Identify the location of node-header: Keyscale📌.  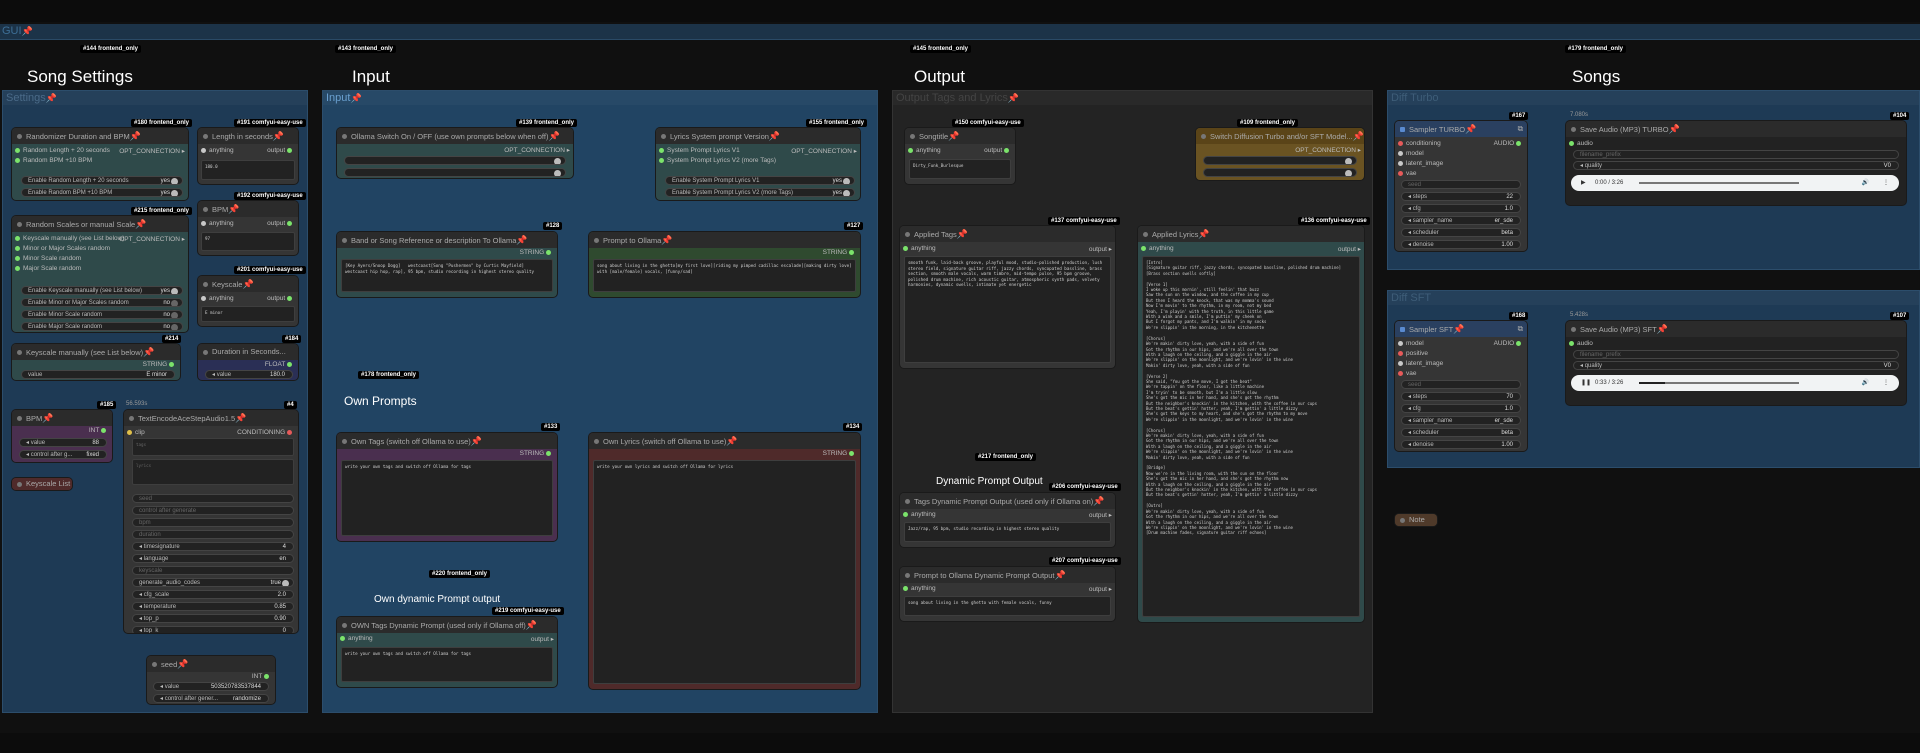
(248, 284).